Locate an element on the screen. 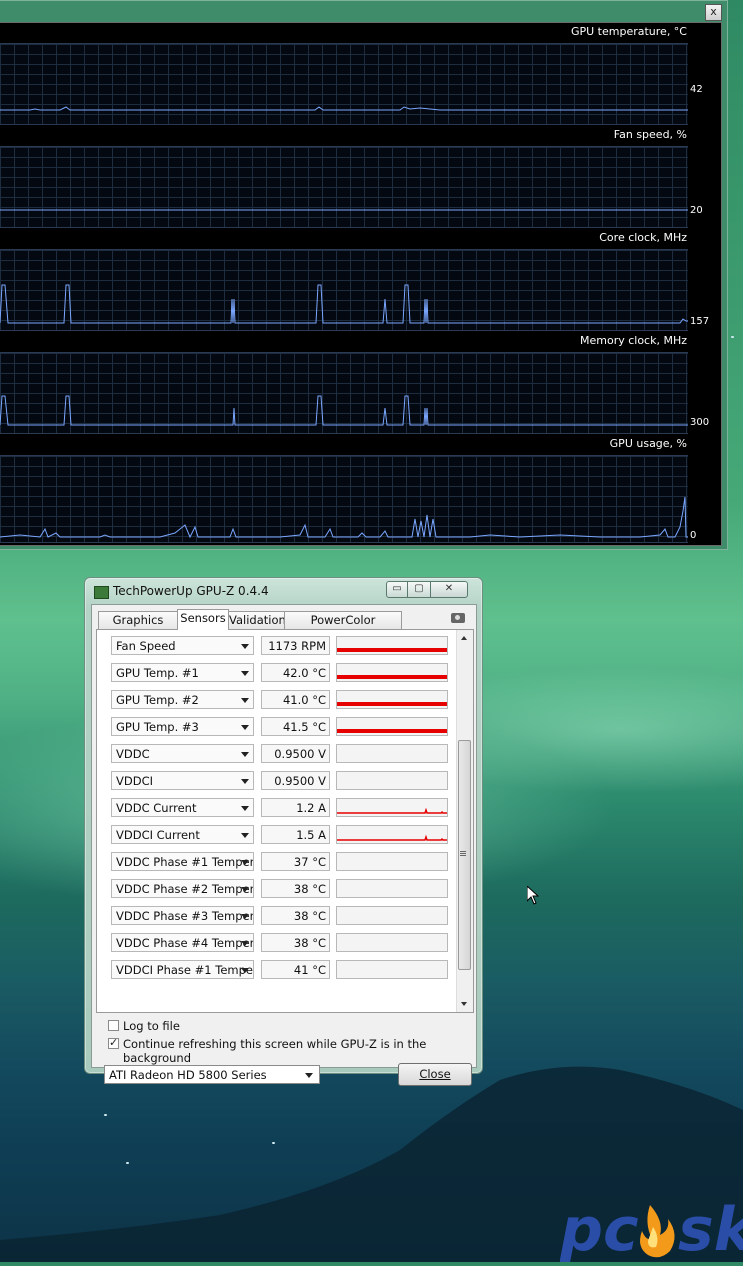  sensor-row: VDDC Phase #3 Temperature 38 °C is located at coordinates (281, 917).